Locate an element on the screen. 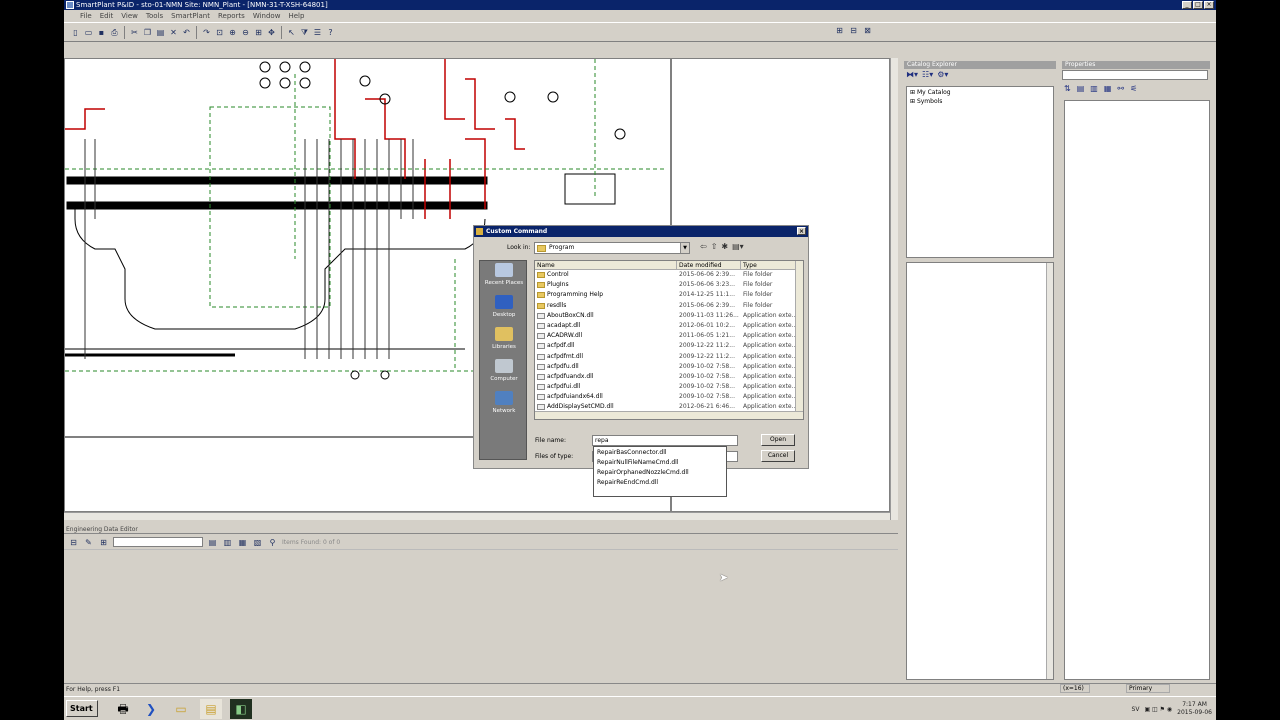 The height and width of the screenshot is (720, 1280). clock: 7:17 AM 2015-09-06 is located at coordinates (1194, 709).